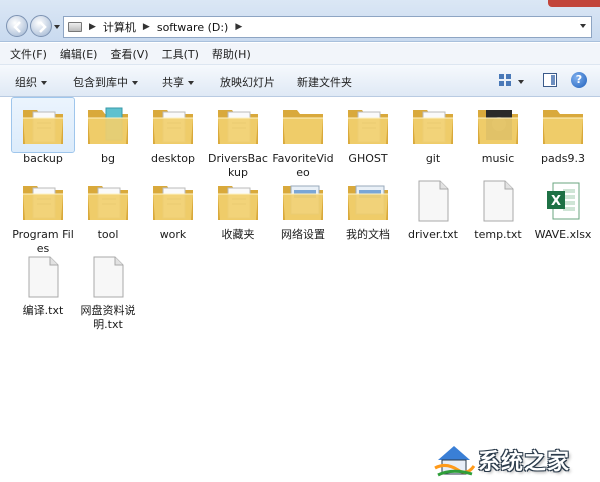 The height and width of the screenshot is (482, 600). Describe the element at coordinates (505, 80) in the screenshot. I see `view-options-icon` at that location.